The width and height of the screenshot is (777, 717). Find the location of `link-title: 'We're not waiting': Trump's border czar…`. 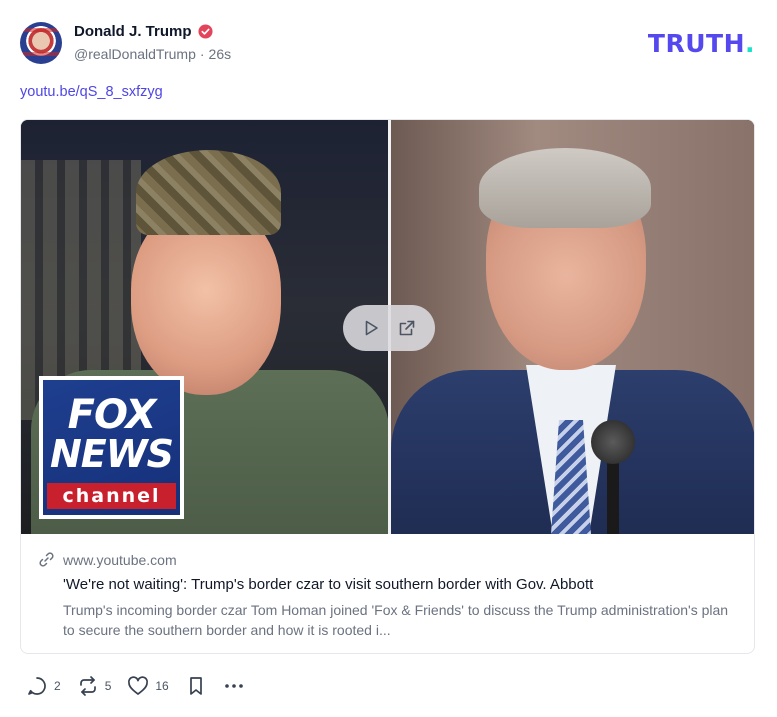

link-title: 'We're not waiting': Trump's border czar… is located at coordinates (328, 584).